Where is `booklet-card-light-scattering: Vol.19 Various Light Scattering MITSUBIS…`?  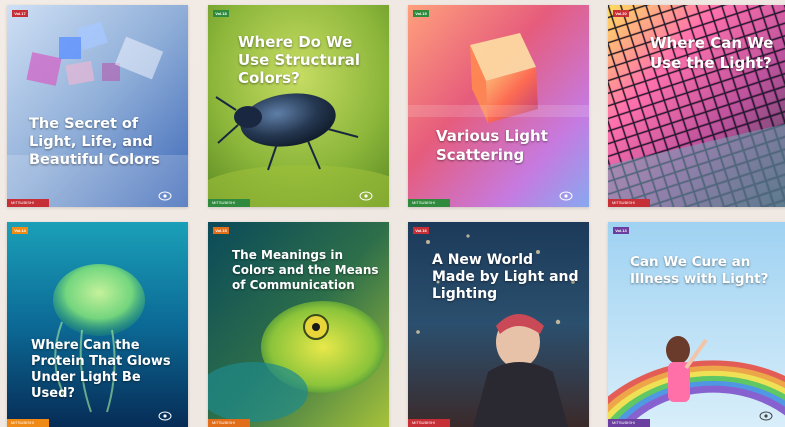 booklet-card-light-scattering: Vol.19 Various Light Scattering MITSUBIS… is located at coordinates (498, 106).